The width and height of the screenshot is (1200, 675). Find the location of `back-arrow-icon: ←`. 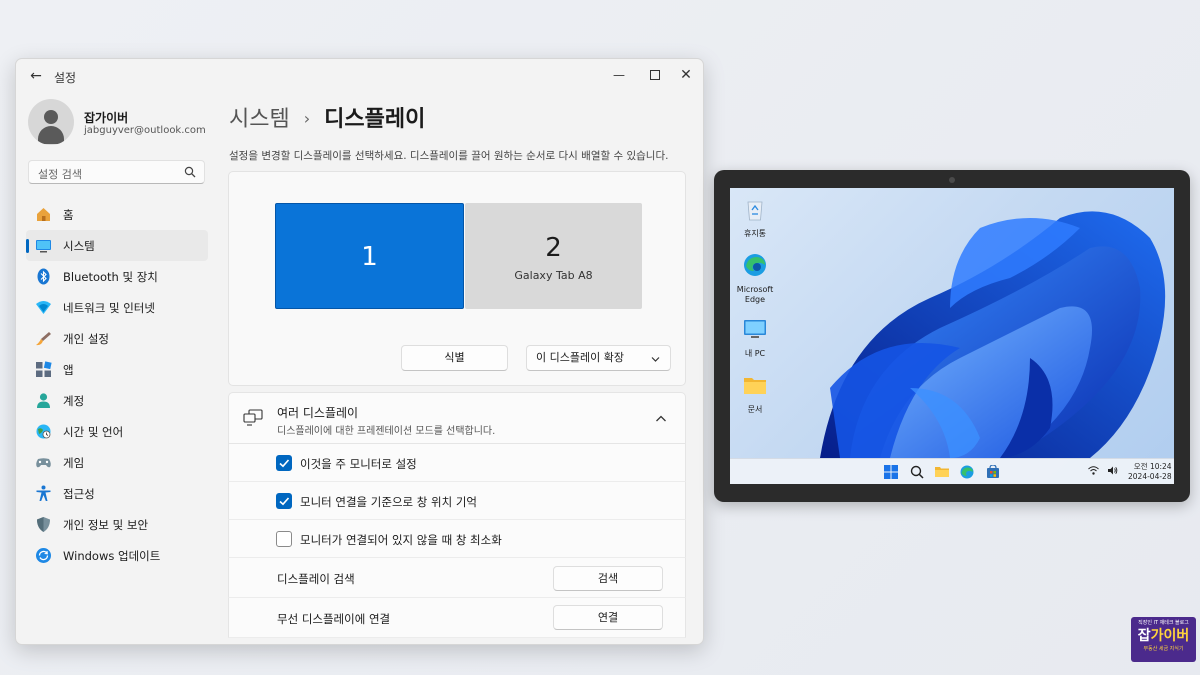

back-arrow-icon: ← is located at coordinates (36, 76).